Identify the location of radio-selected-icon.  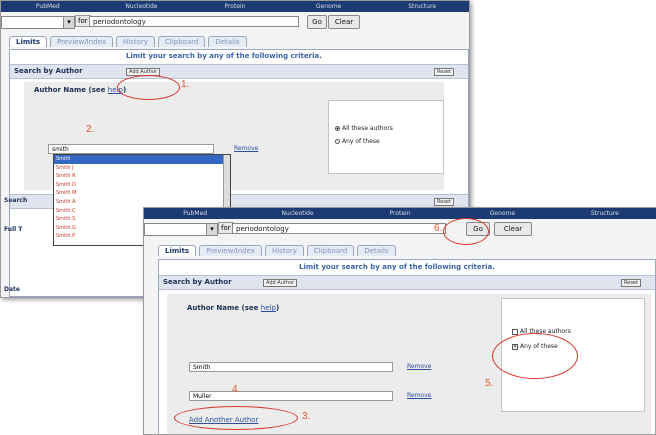
(337, 128).